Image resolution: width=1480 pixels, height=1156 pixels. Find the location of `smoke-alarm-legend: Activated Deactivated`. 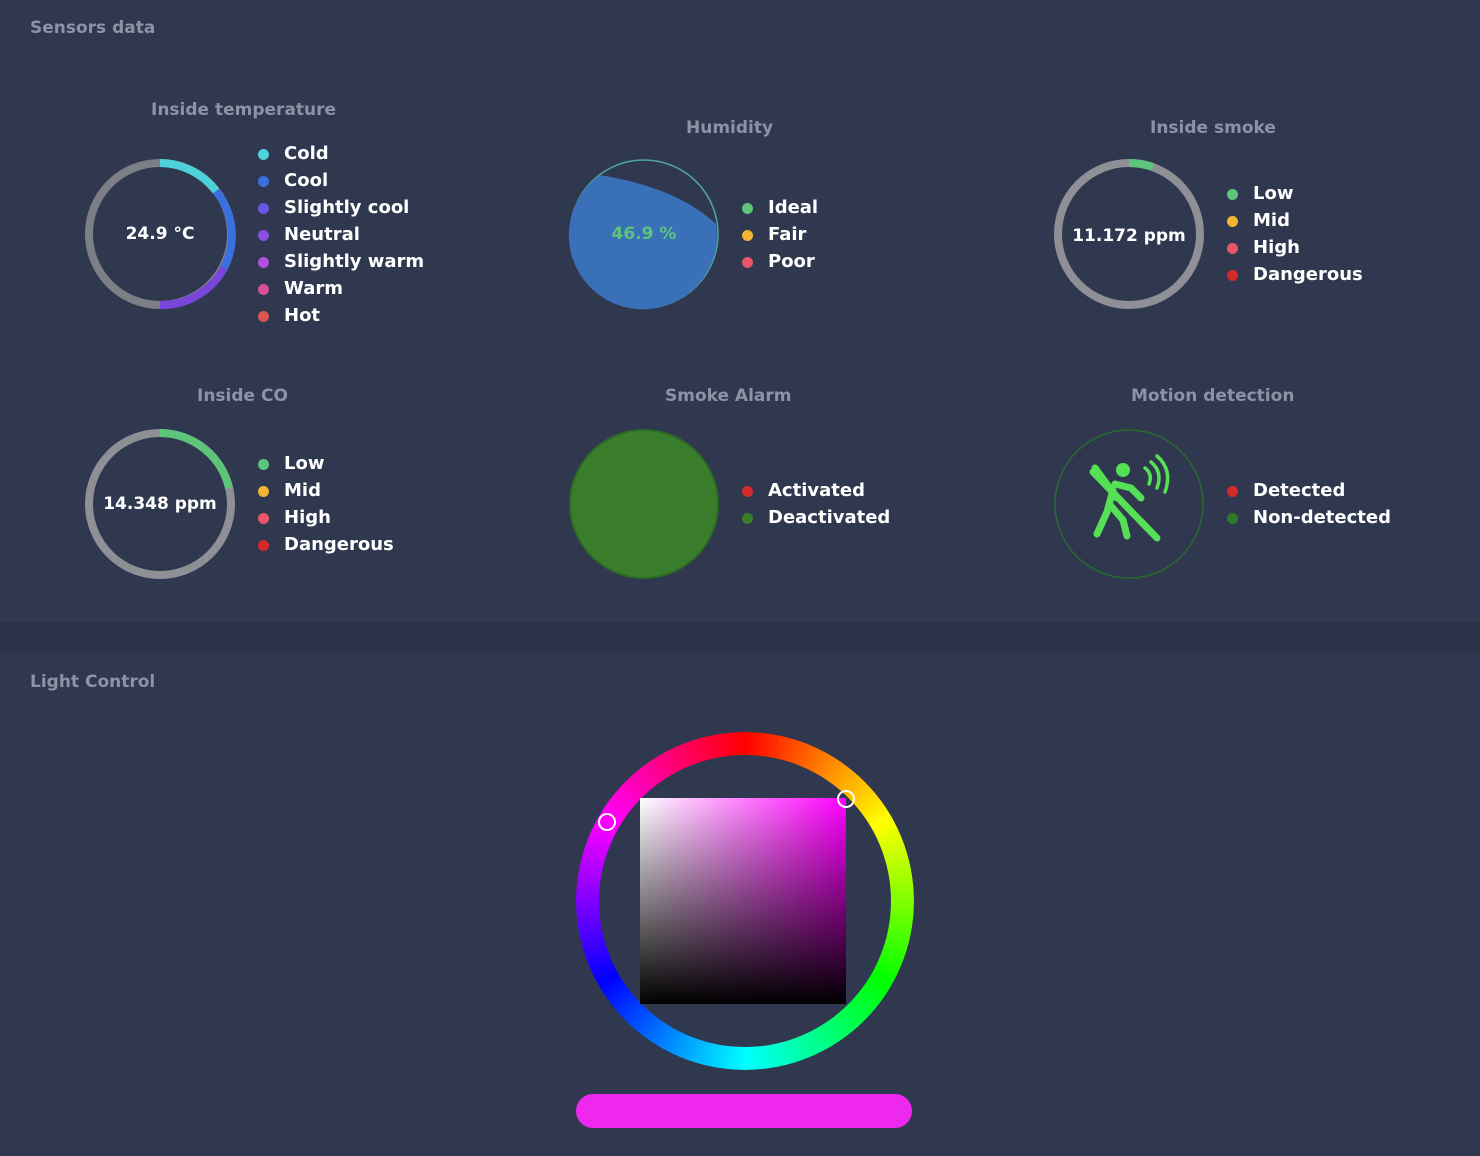

smoke-alarm-legend: Activated Deactivated is located at coordinates (816, 504).